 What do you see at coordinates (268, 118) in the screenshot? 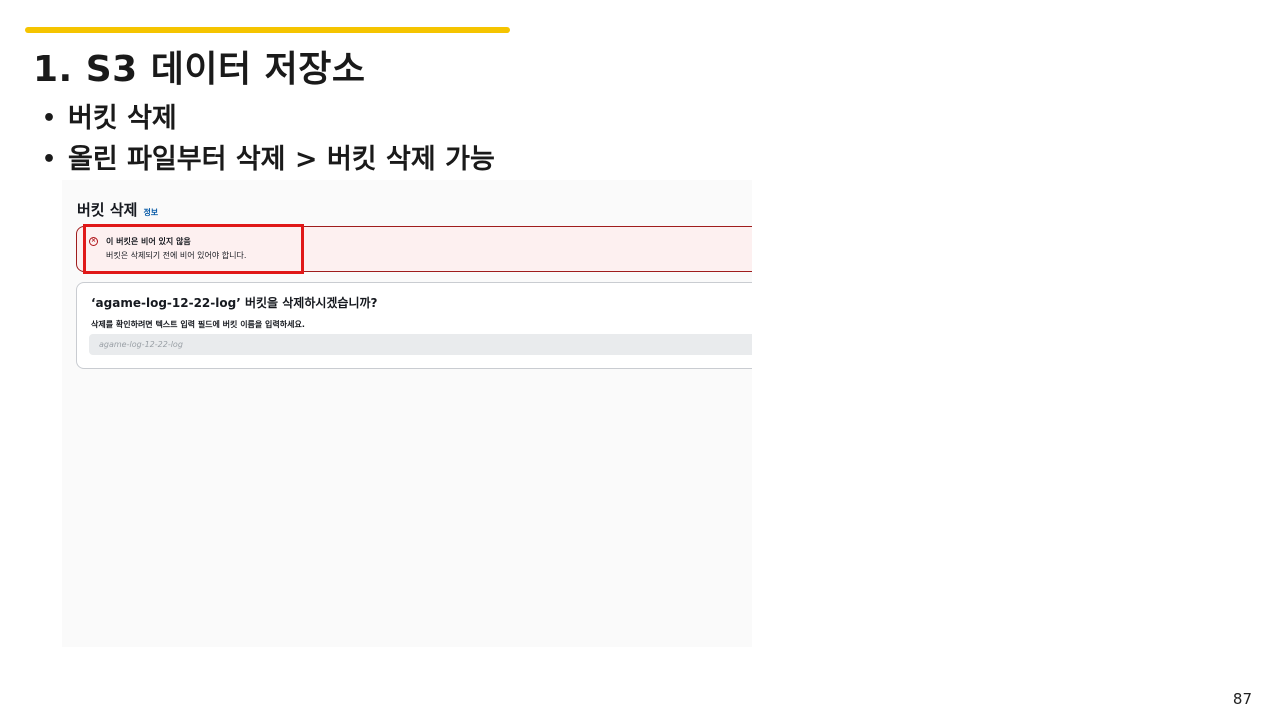
I see `bullet-item: • 버킷 삭제` at bounding box center [268, 118].